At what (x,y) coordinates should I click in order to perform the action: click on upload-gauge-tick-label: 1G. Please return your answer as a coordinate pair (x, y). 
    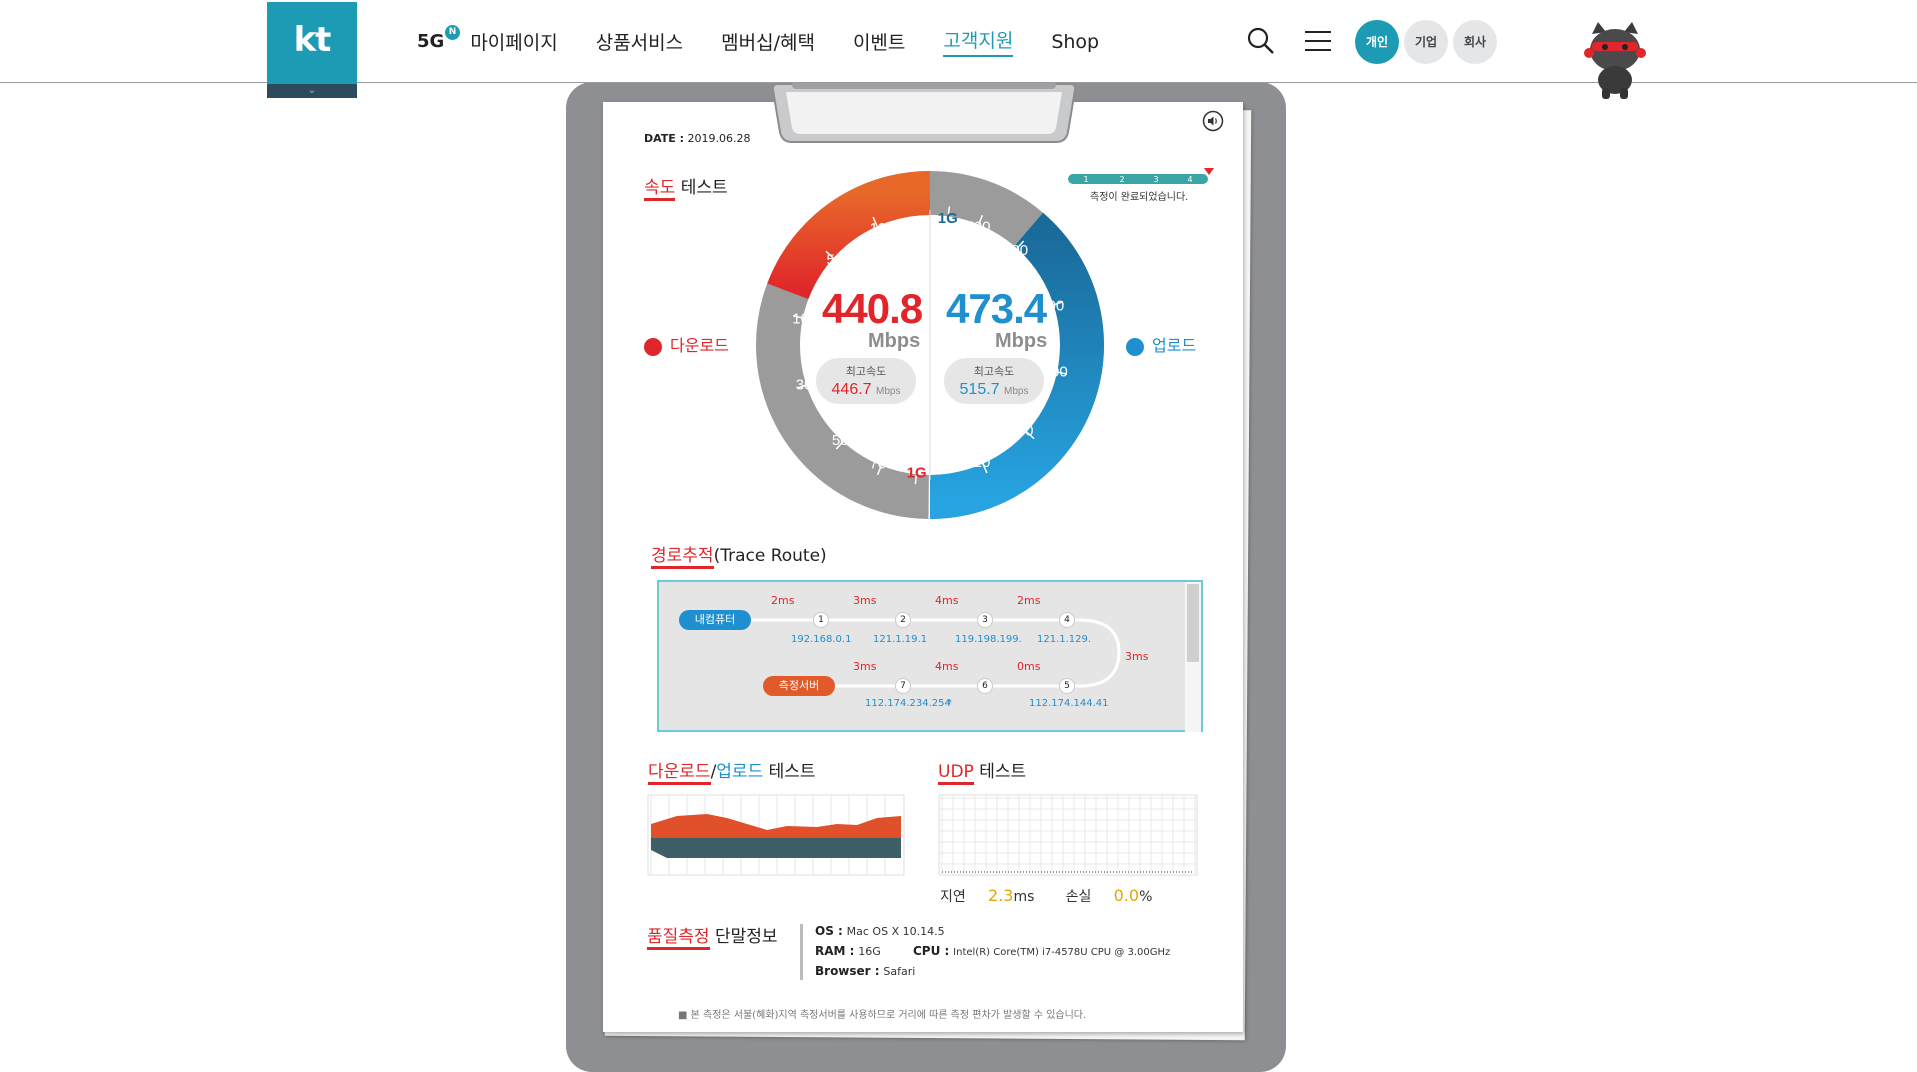
    Looking at the image, I should click on (948, 218).